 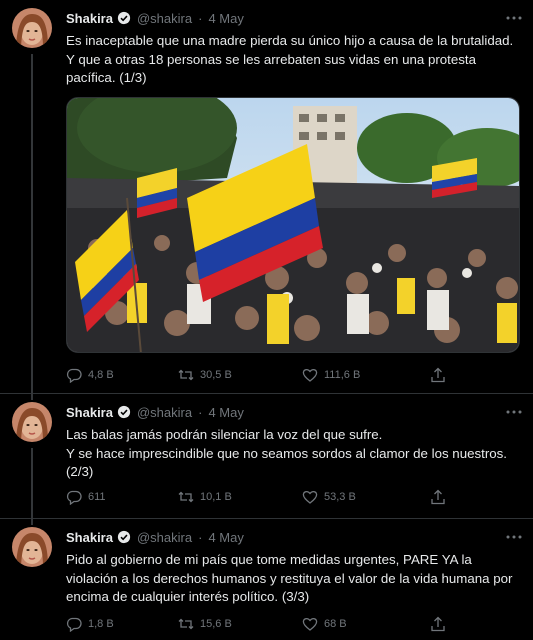 I want to click on like-count: 111,6 B, so click(x=342, y=375).